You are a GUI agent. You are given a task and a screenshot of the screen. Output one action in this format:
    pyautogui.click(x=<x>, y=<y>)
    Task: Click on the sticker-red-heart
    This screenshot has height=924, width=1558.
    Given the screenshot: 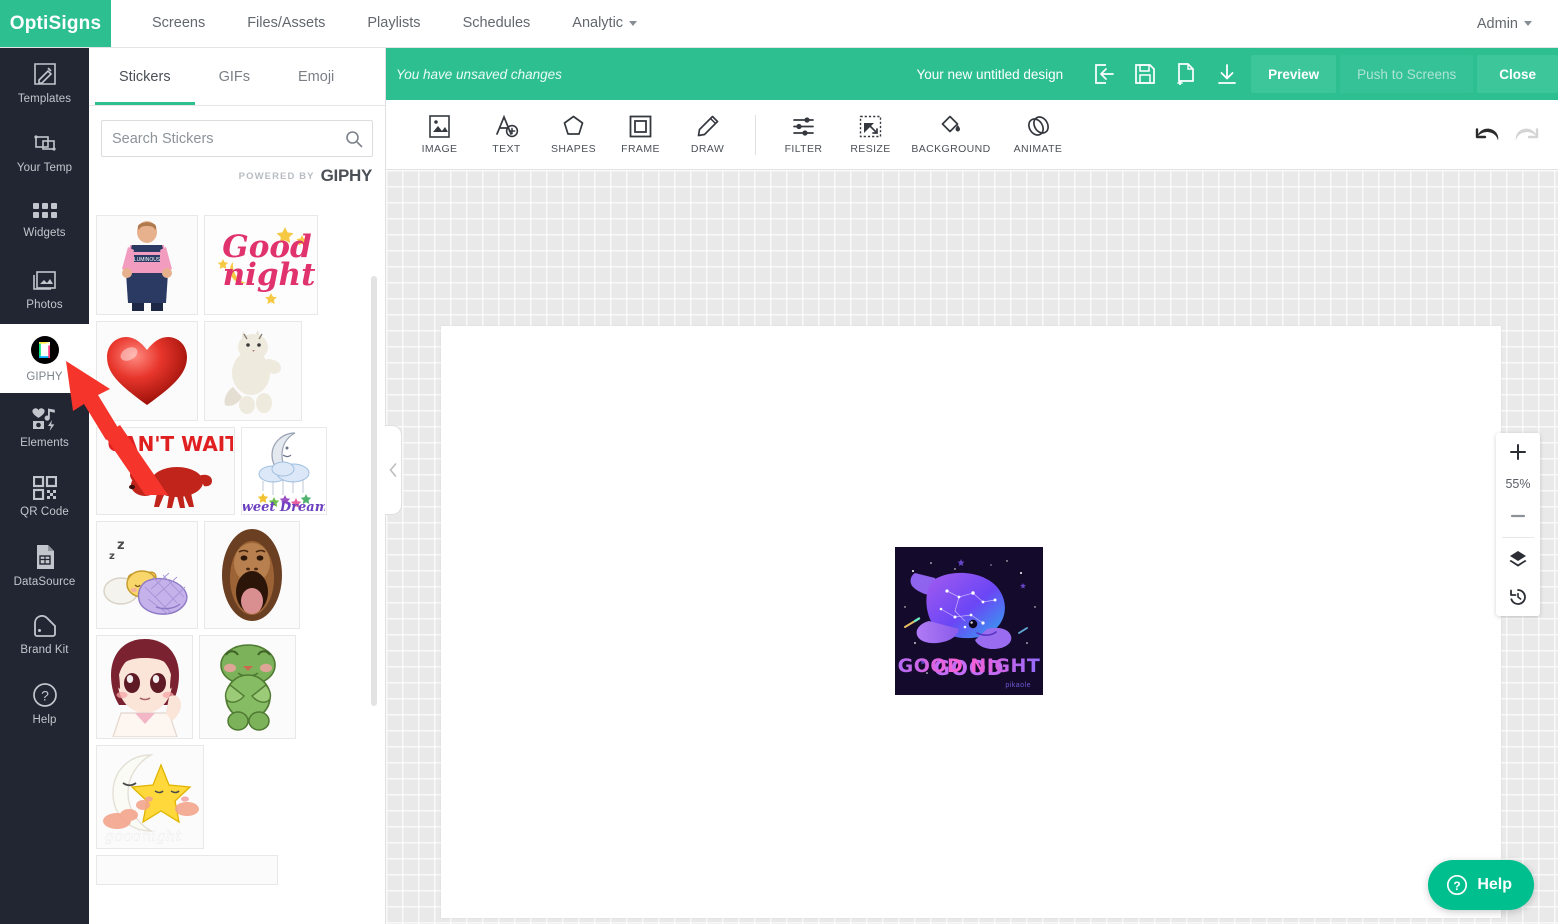 What is the action you would take?
    pyautogui.click(x=147, y=371)
    